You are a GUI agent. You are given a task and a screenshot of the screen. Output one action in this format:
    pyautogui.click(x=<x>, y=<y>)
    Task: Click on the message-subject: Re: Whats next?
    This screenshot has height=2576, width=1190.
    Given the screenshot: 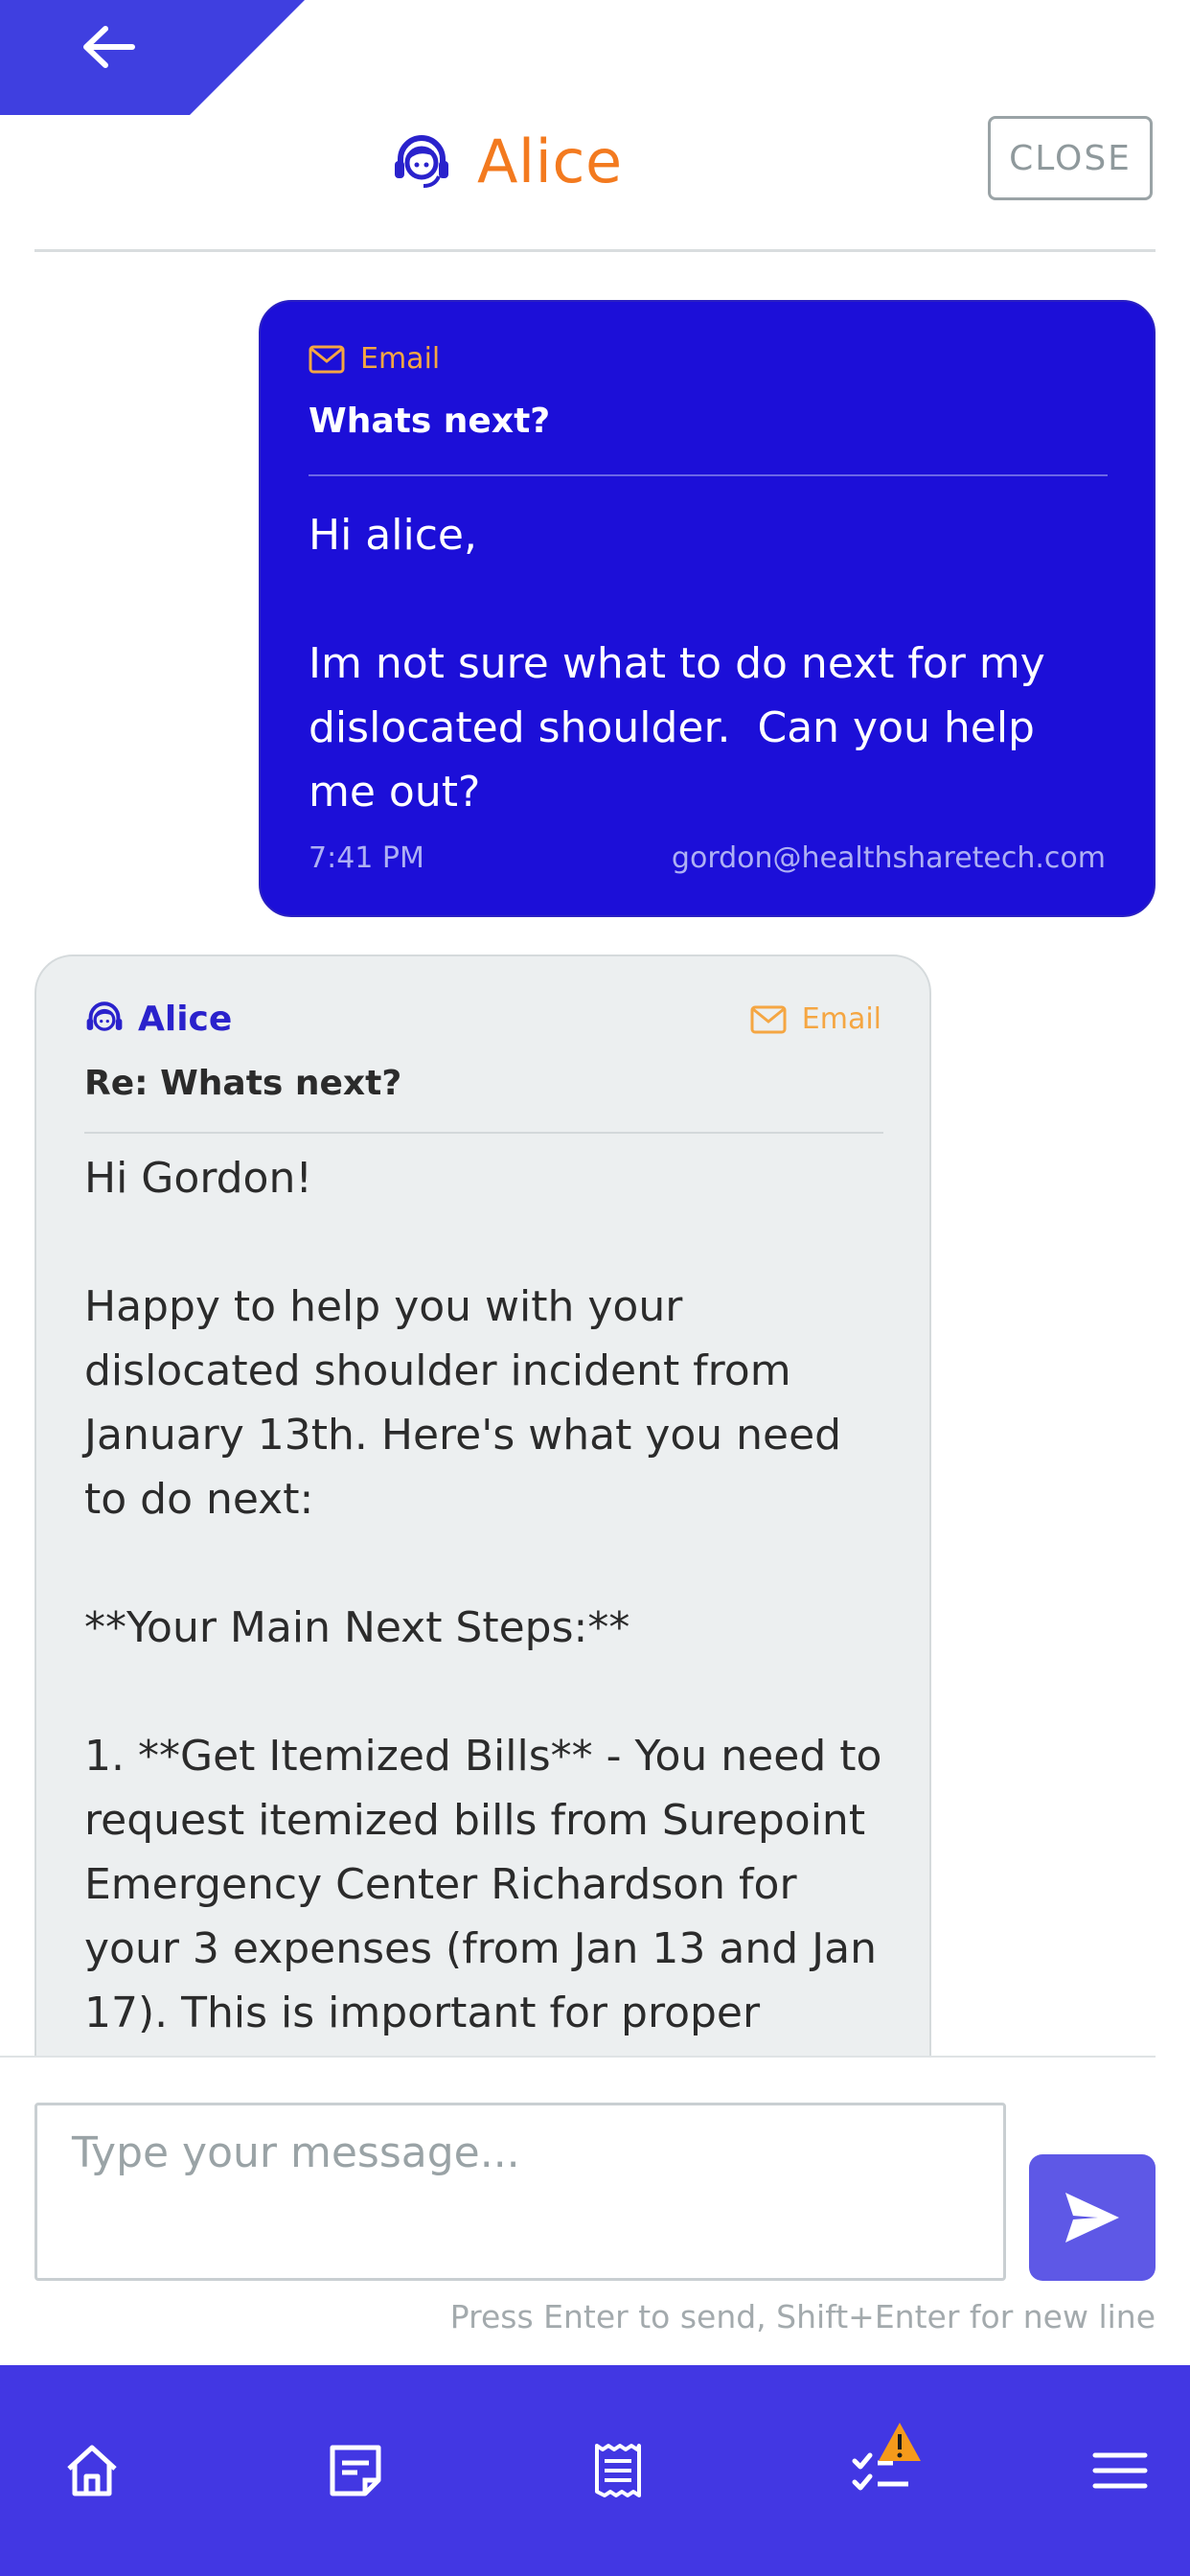 What is the action you would take?
    pyautogui.click(x=243, y=1084)
    